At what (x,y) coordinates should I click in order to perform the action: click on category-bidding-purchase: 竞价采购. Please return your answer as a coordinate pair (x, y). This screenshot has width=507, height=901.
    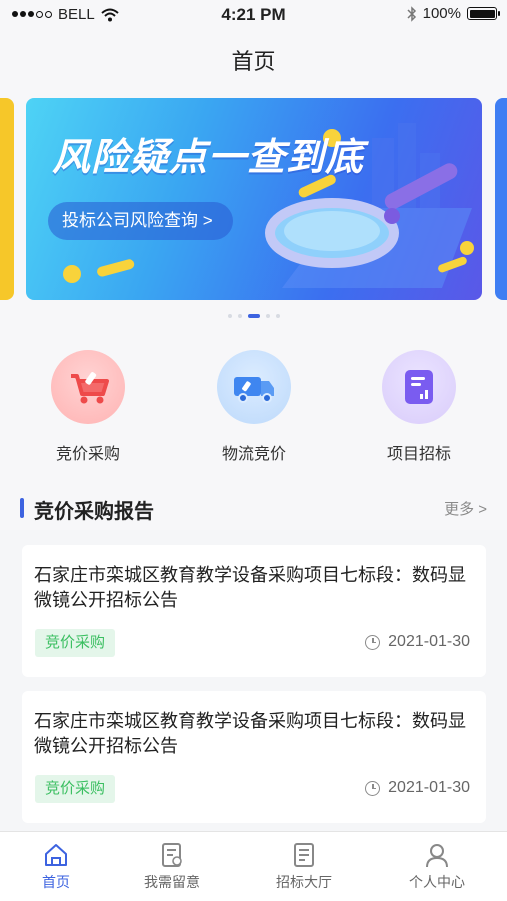
    Looking at the image, I should click on (88, 407).